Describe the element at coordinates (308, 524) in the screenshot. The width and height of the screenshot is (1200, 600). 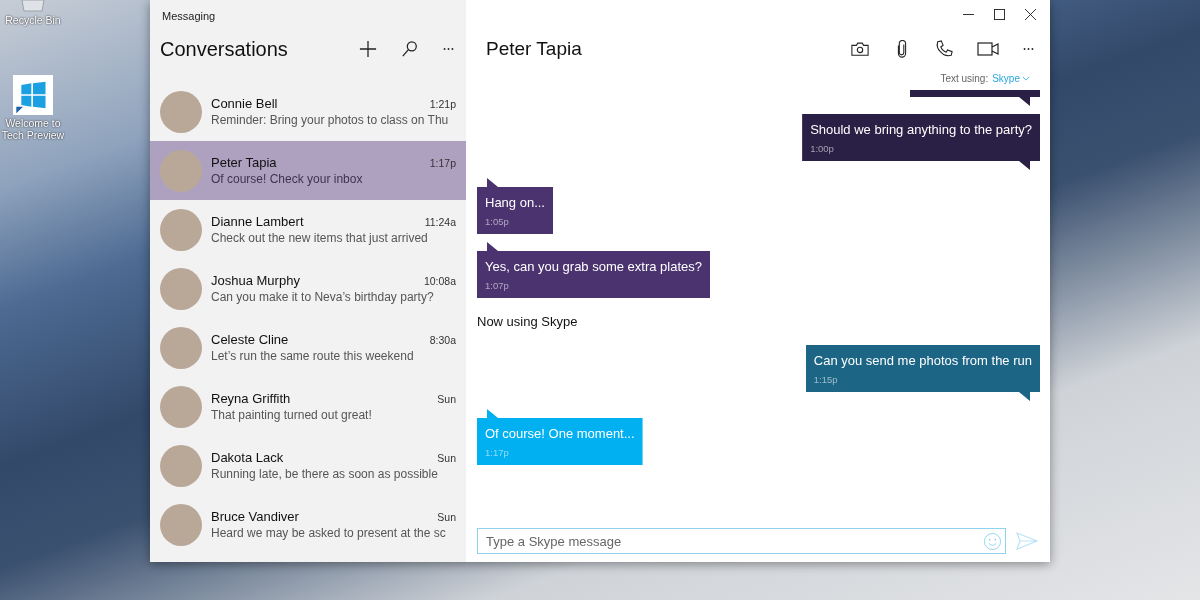
I see `conversation-item: Bruce Vandiver Sun Heard we may be asked to present at the sc` at that location.